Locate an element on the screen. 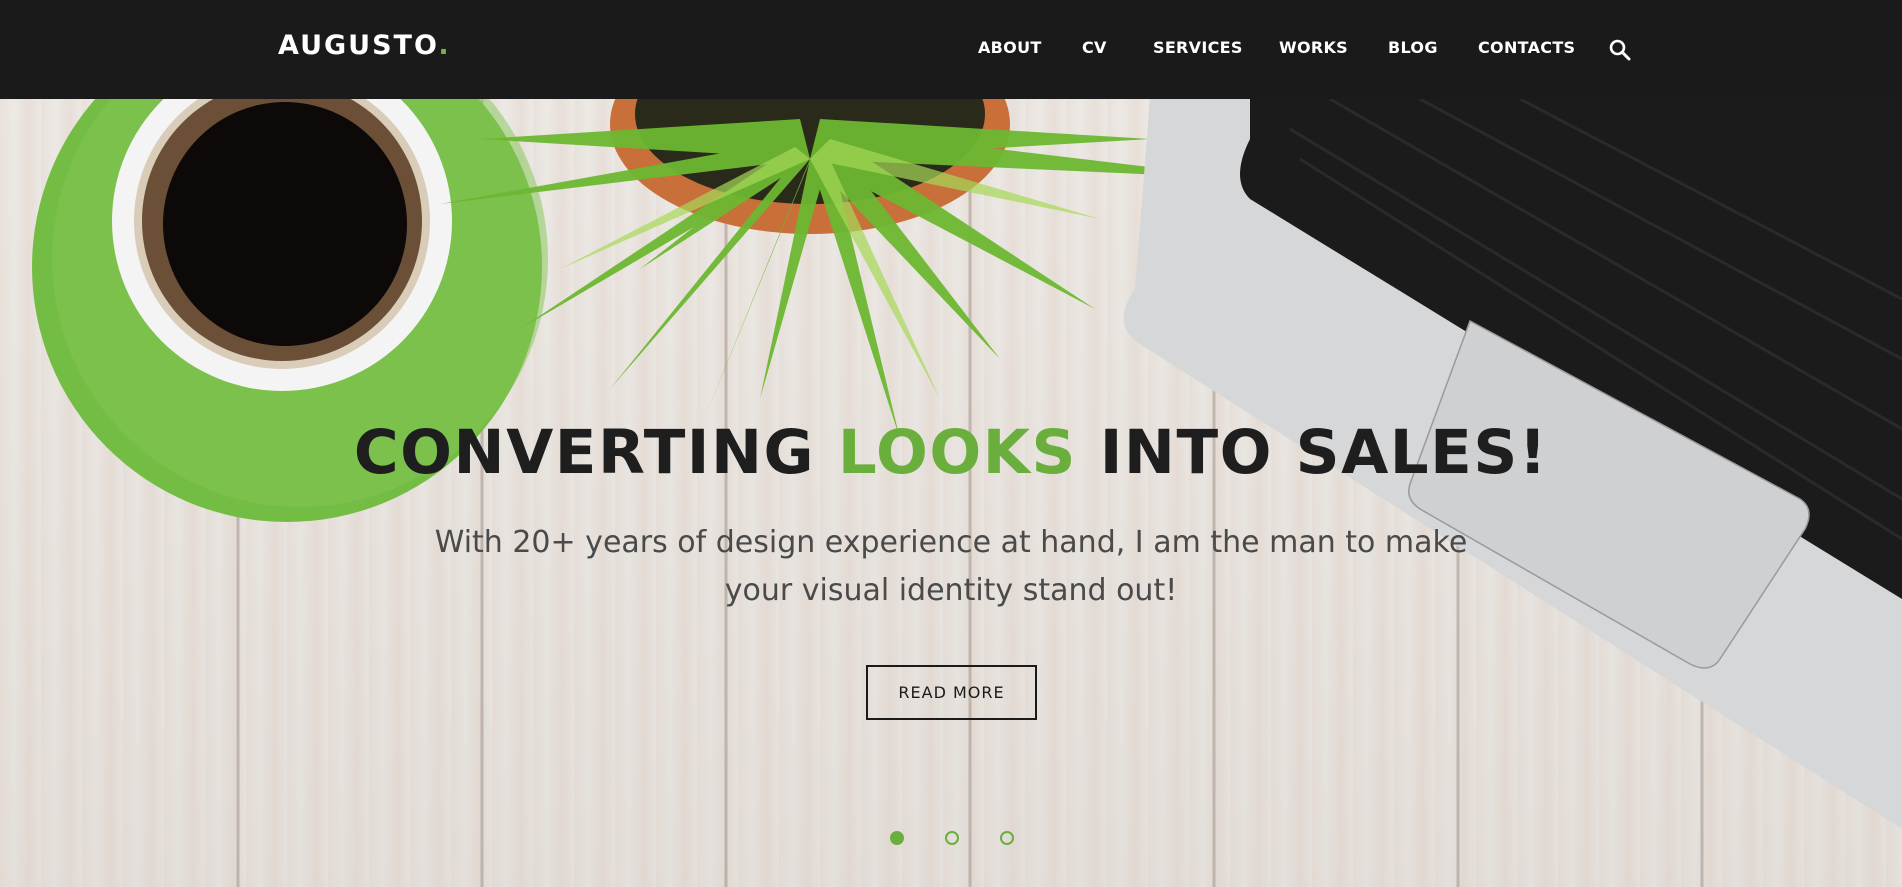 This screenshot has height=887, width=1902. hero-headline: CONVERTING LOOKS INTO SALES! is located at coordinates (951, 452).